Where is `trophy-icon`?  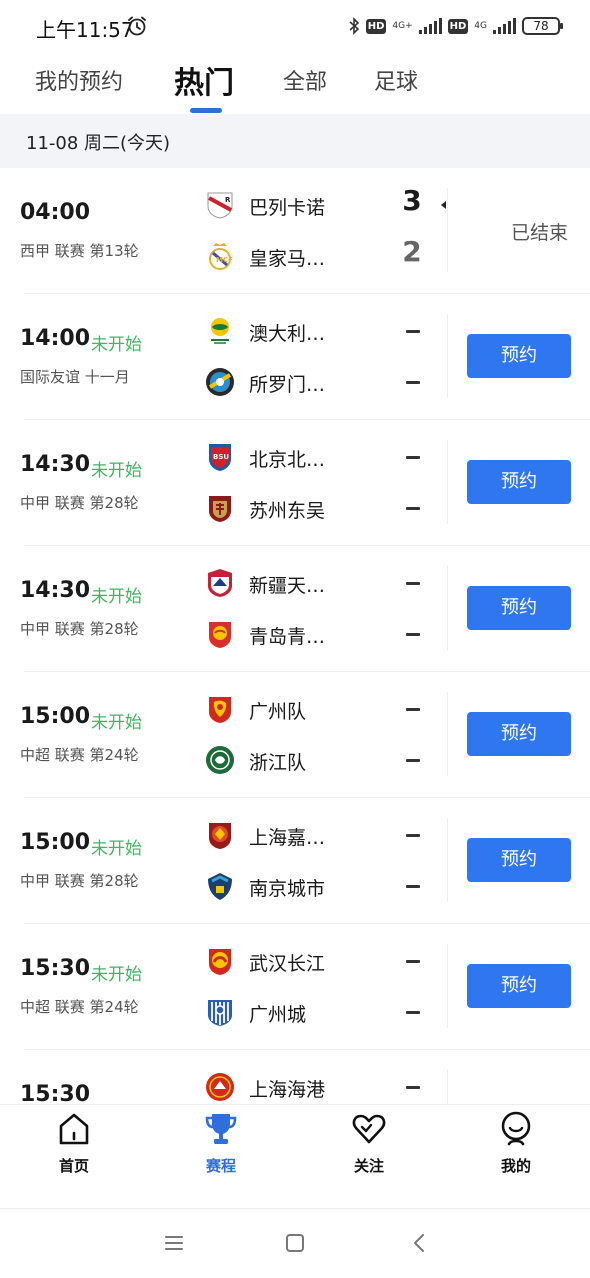
trophy-icon is located at coordinates (221, 1129).